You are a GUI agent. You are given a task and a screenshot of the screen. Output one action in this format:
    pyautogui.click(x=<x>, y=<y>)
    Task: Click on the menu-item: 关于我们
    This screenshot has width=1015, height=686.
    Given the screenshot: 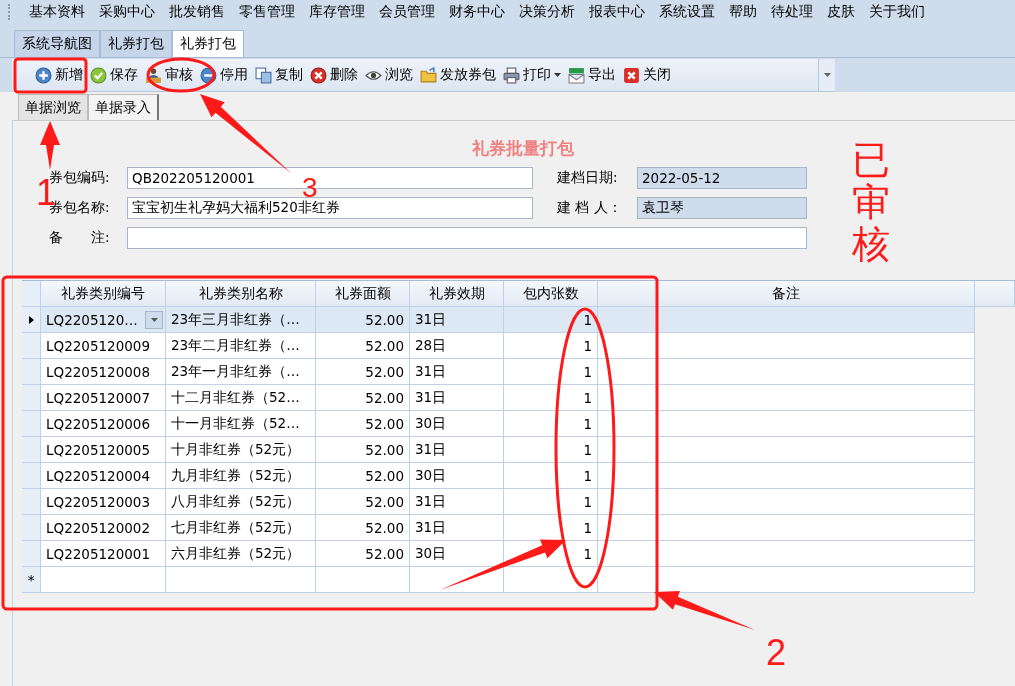 What is the action you would take?
    pyautogui.click(x=897, y=12)
    